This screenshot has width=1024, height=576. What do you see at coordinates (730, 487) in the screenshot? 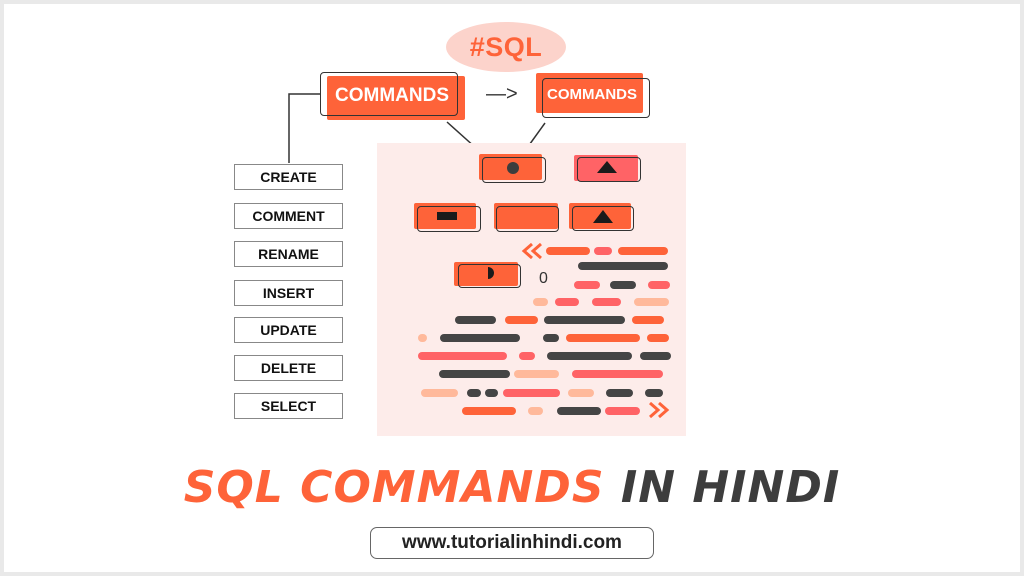
I see `title-part-2: IN HINDI` at bounding box center [730, 487].